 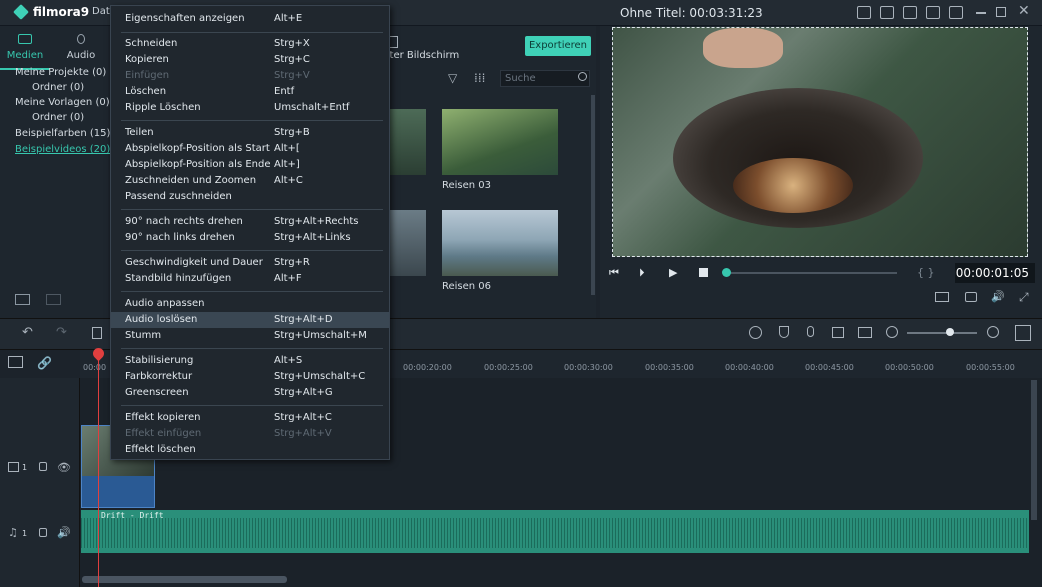 What do you see at coordinates (250, 361) in the screenshot?
I see `menu-item-stabilization: Stabilisierung Alt+S` at bounding box center [250, 361].